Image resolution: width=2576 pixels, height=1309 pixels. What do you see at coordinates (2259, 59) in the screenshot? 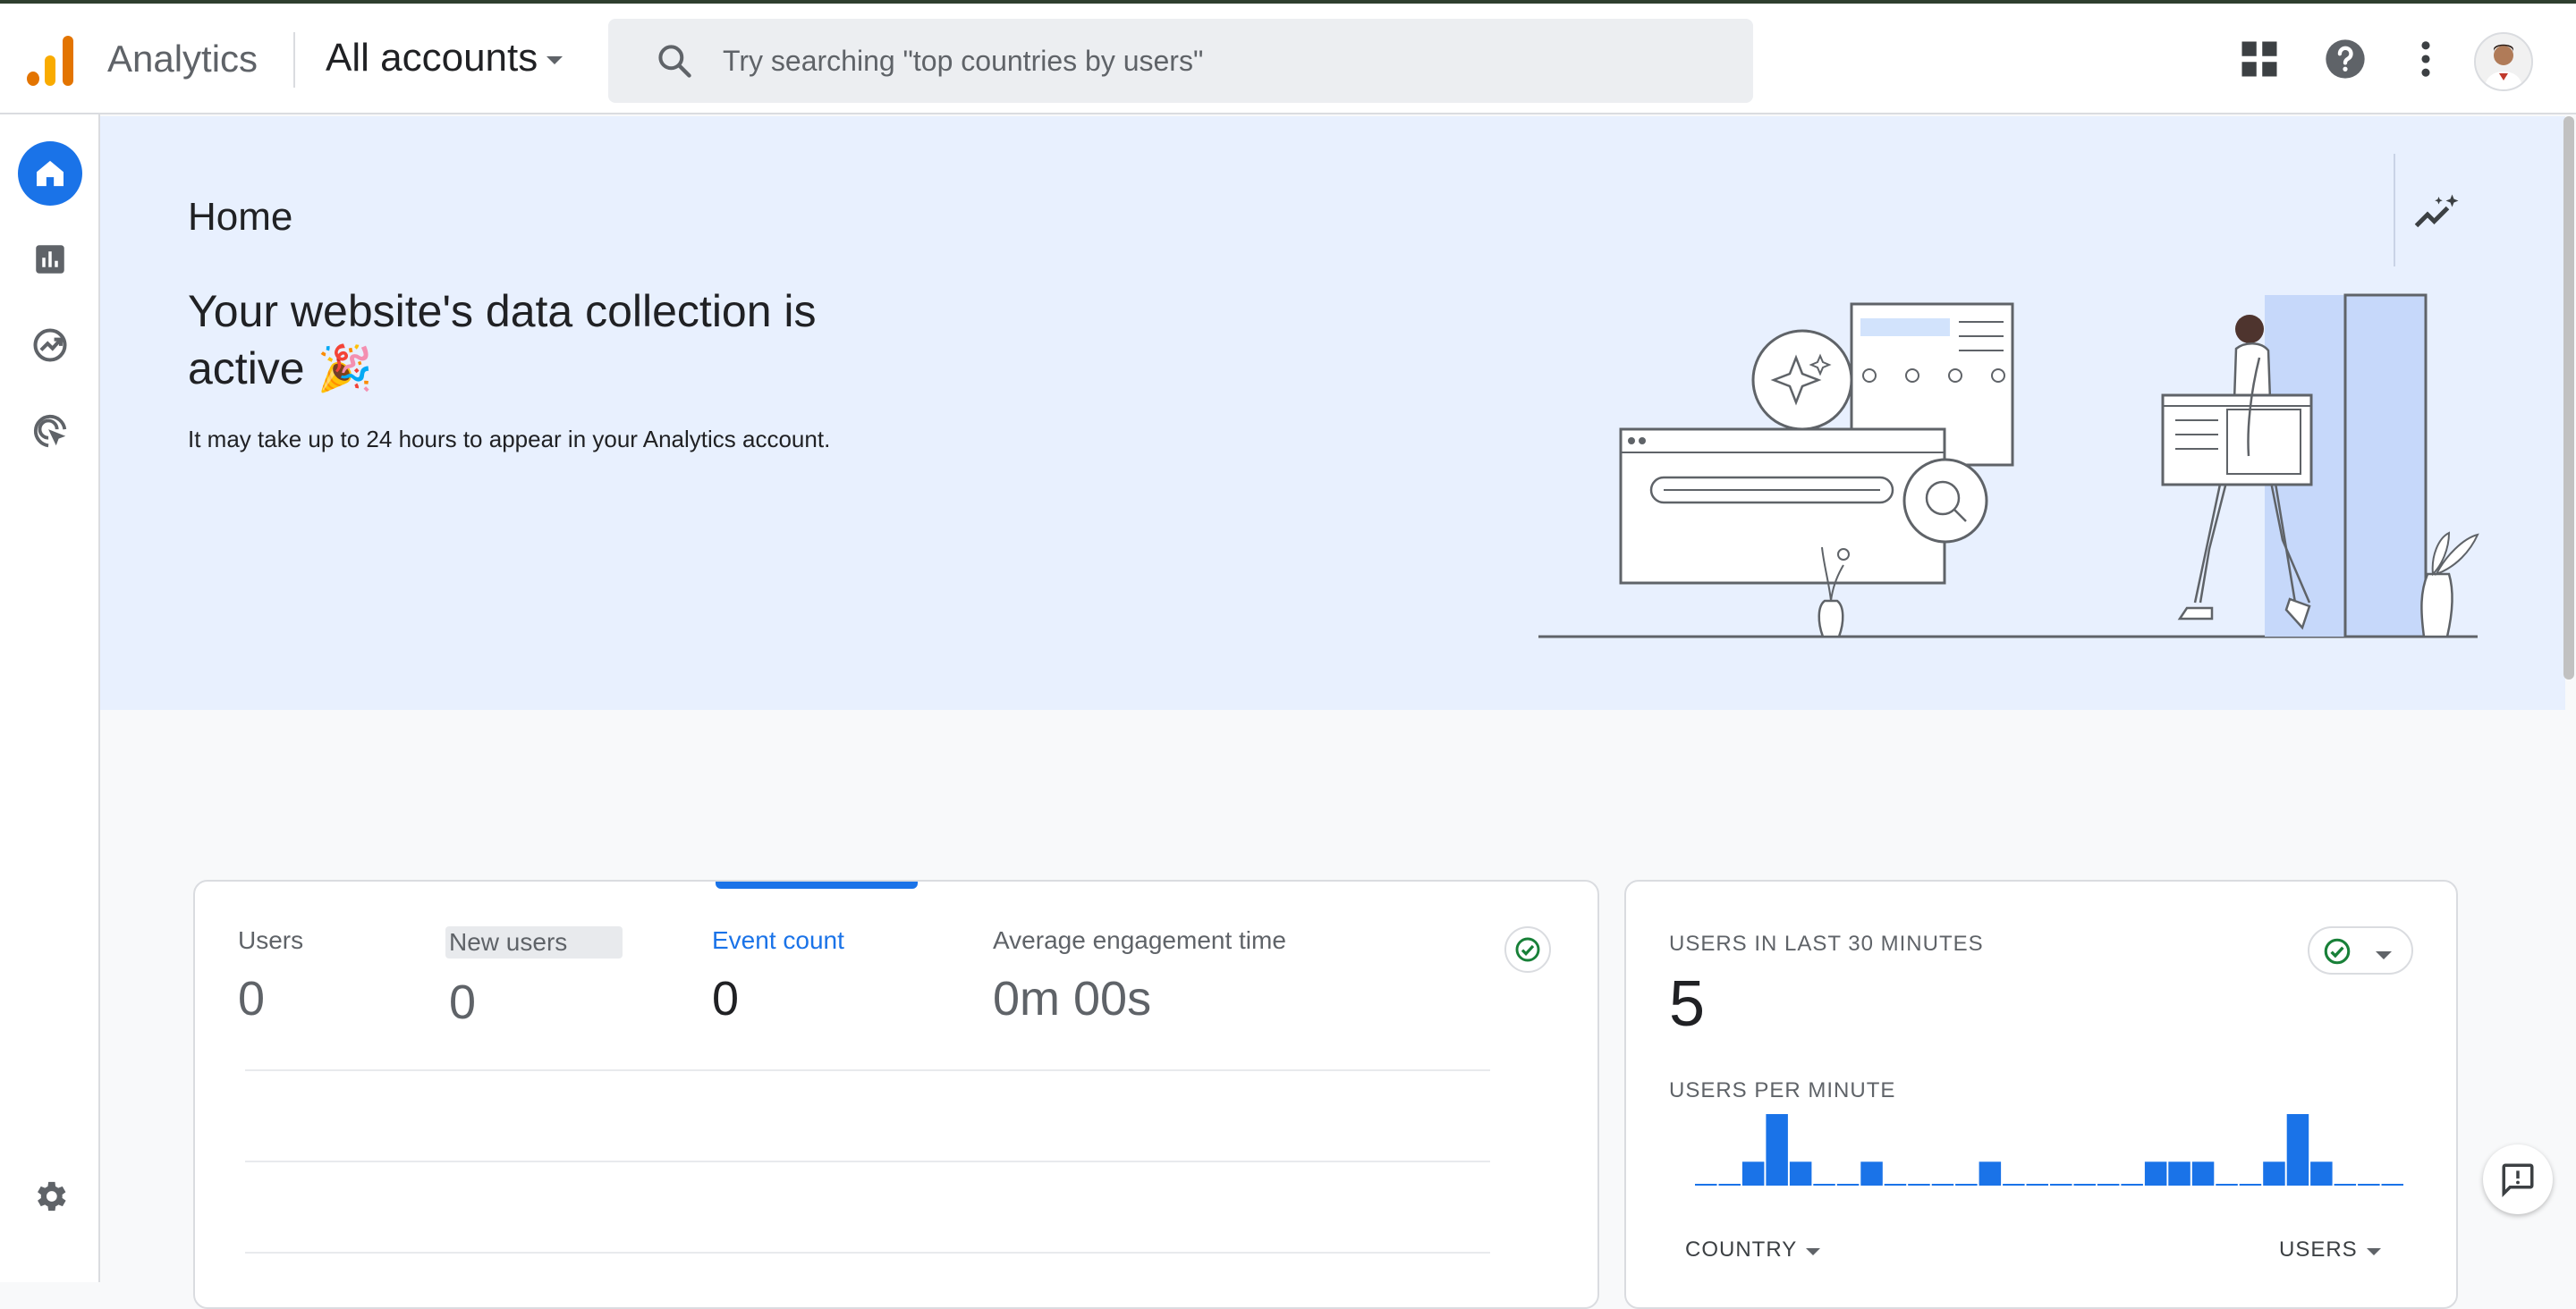
I see `apps-grid-icon` at bounding box center [2259, 59].